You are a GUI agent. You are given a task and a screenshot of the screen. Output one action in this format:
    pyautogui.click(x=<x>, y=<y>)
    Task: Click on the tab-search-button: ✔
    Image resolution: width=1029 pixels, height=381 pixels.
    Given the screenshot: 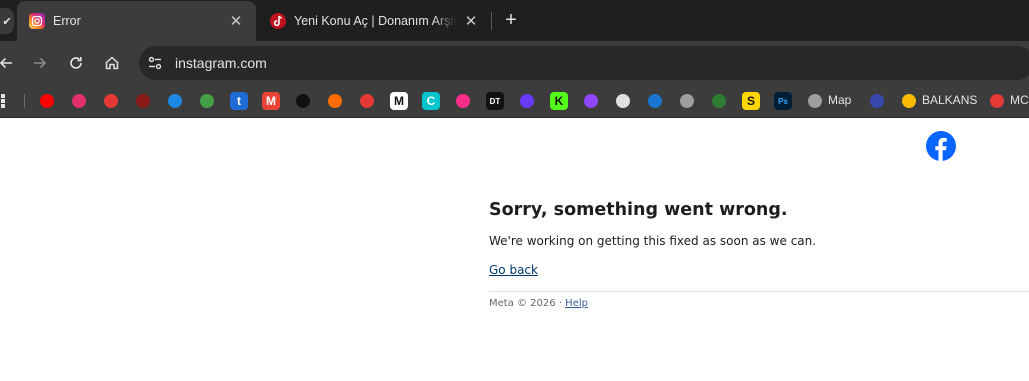 What is the action you would take?
    pyautogui.click(x=7, y=21)
    